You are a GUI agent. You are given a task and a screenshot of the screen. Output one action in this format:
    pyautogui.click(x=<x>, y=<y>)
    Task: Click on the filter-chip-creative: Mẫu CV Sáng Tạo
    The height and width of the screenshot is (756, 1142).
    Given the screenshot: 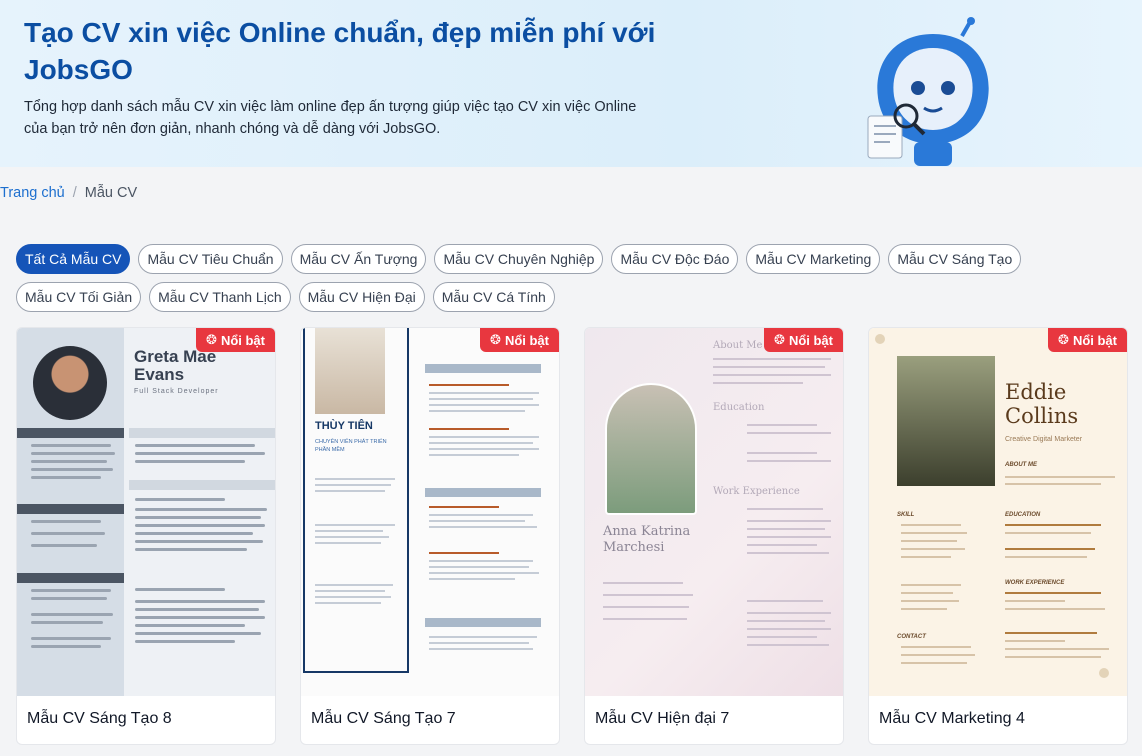 What is the action you would take?
    pyautogui.click(x=955, y=259)
    